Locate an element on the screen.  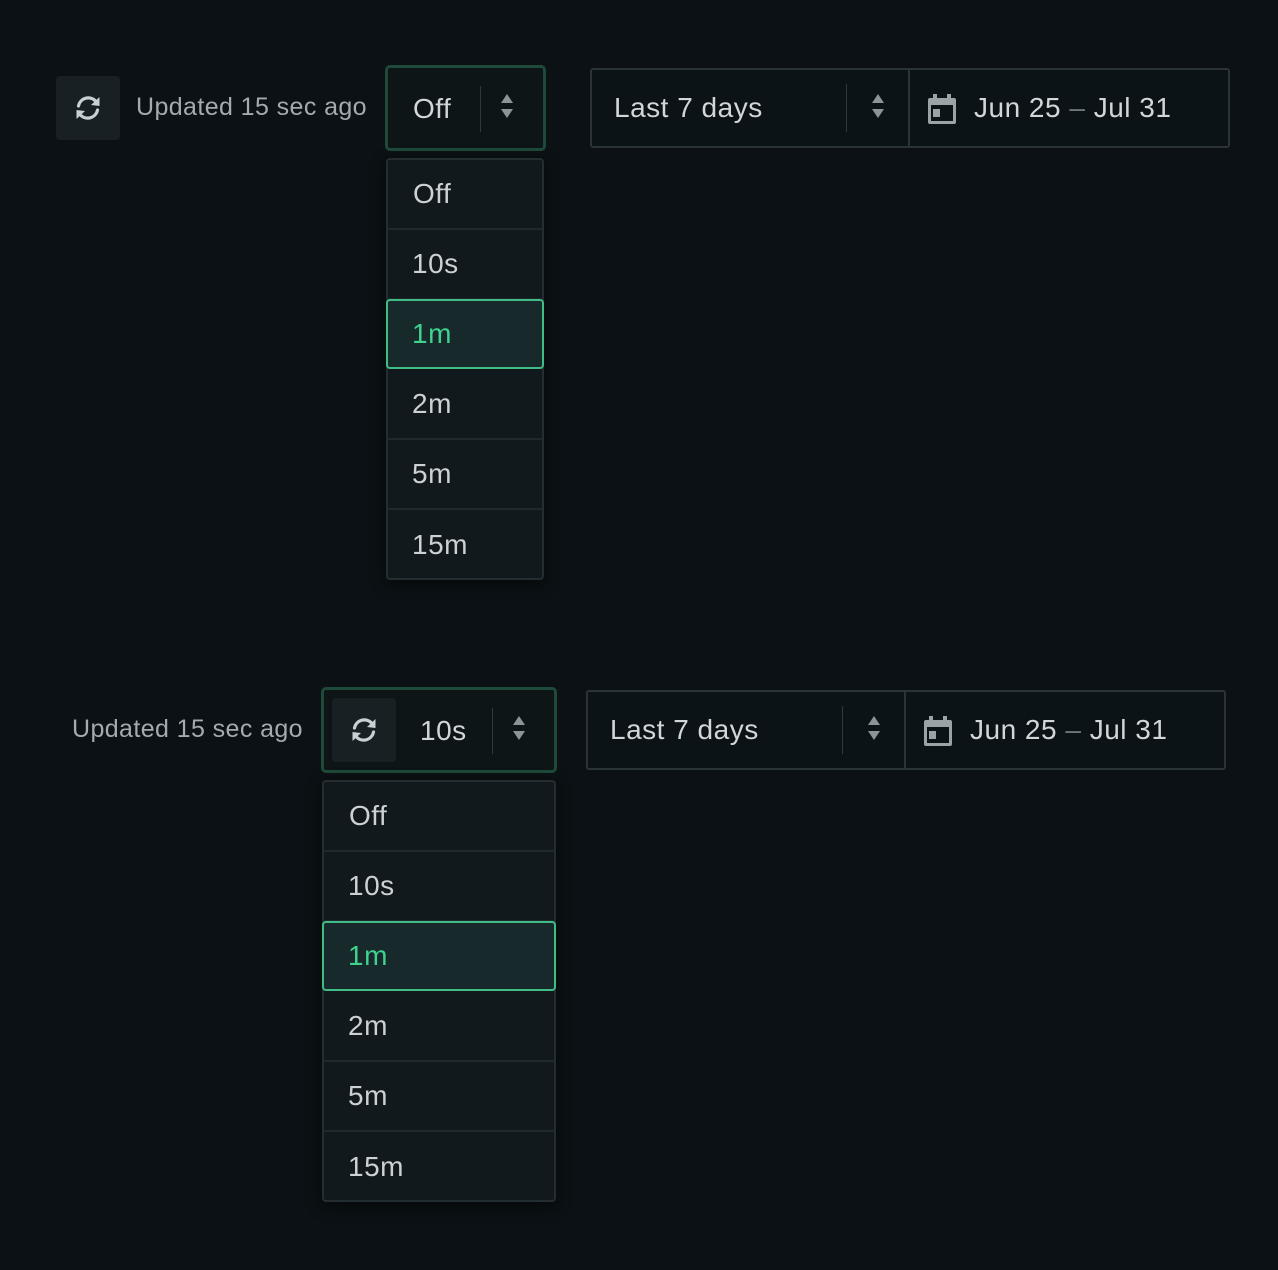
refresh-interval-select: 10s is located at coordinates (439, 730).